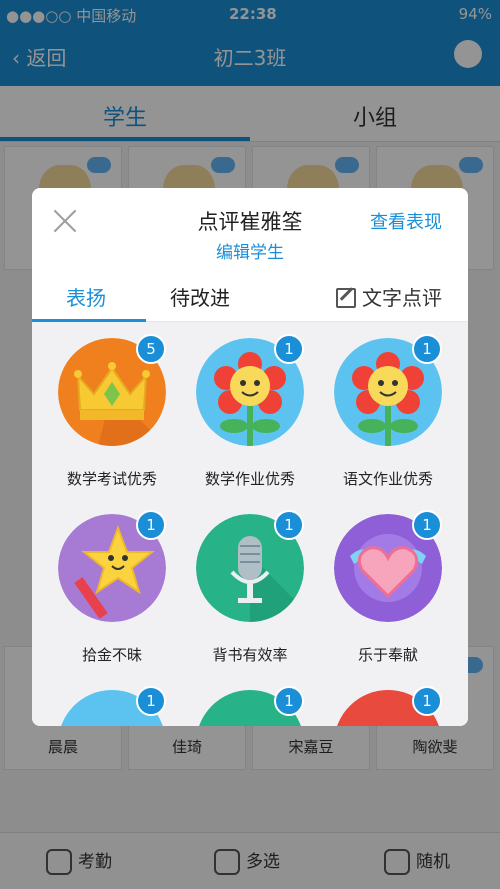 The image size is (500, 889). Describe the element at coordinates (250, 655) in the screenshot. I see `praise-label: 背书有效率` at that location.